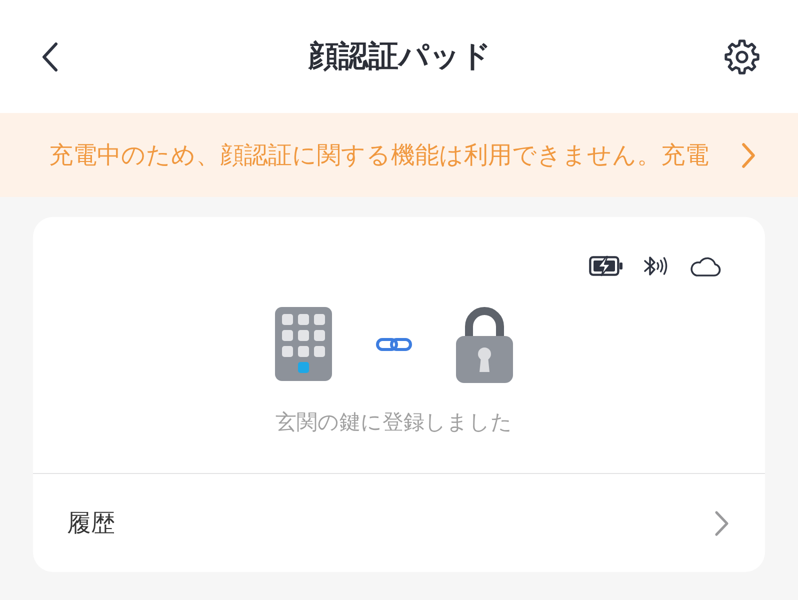 This screenshot has height=600, width=798. Describe the element at coordinates (742, 56) in the screenshot. I see `settings-icon` at that location.